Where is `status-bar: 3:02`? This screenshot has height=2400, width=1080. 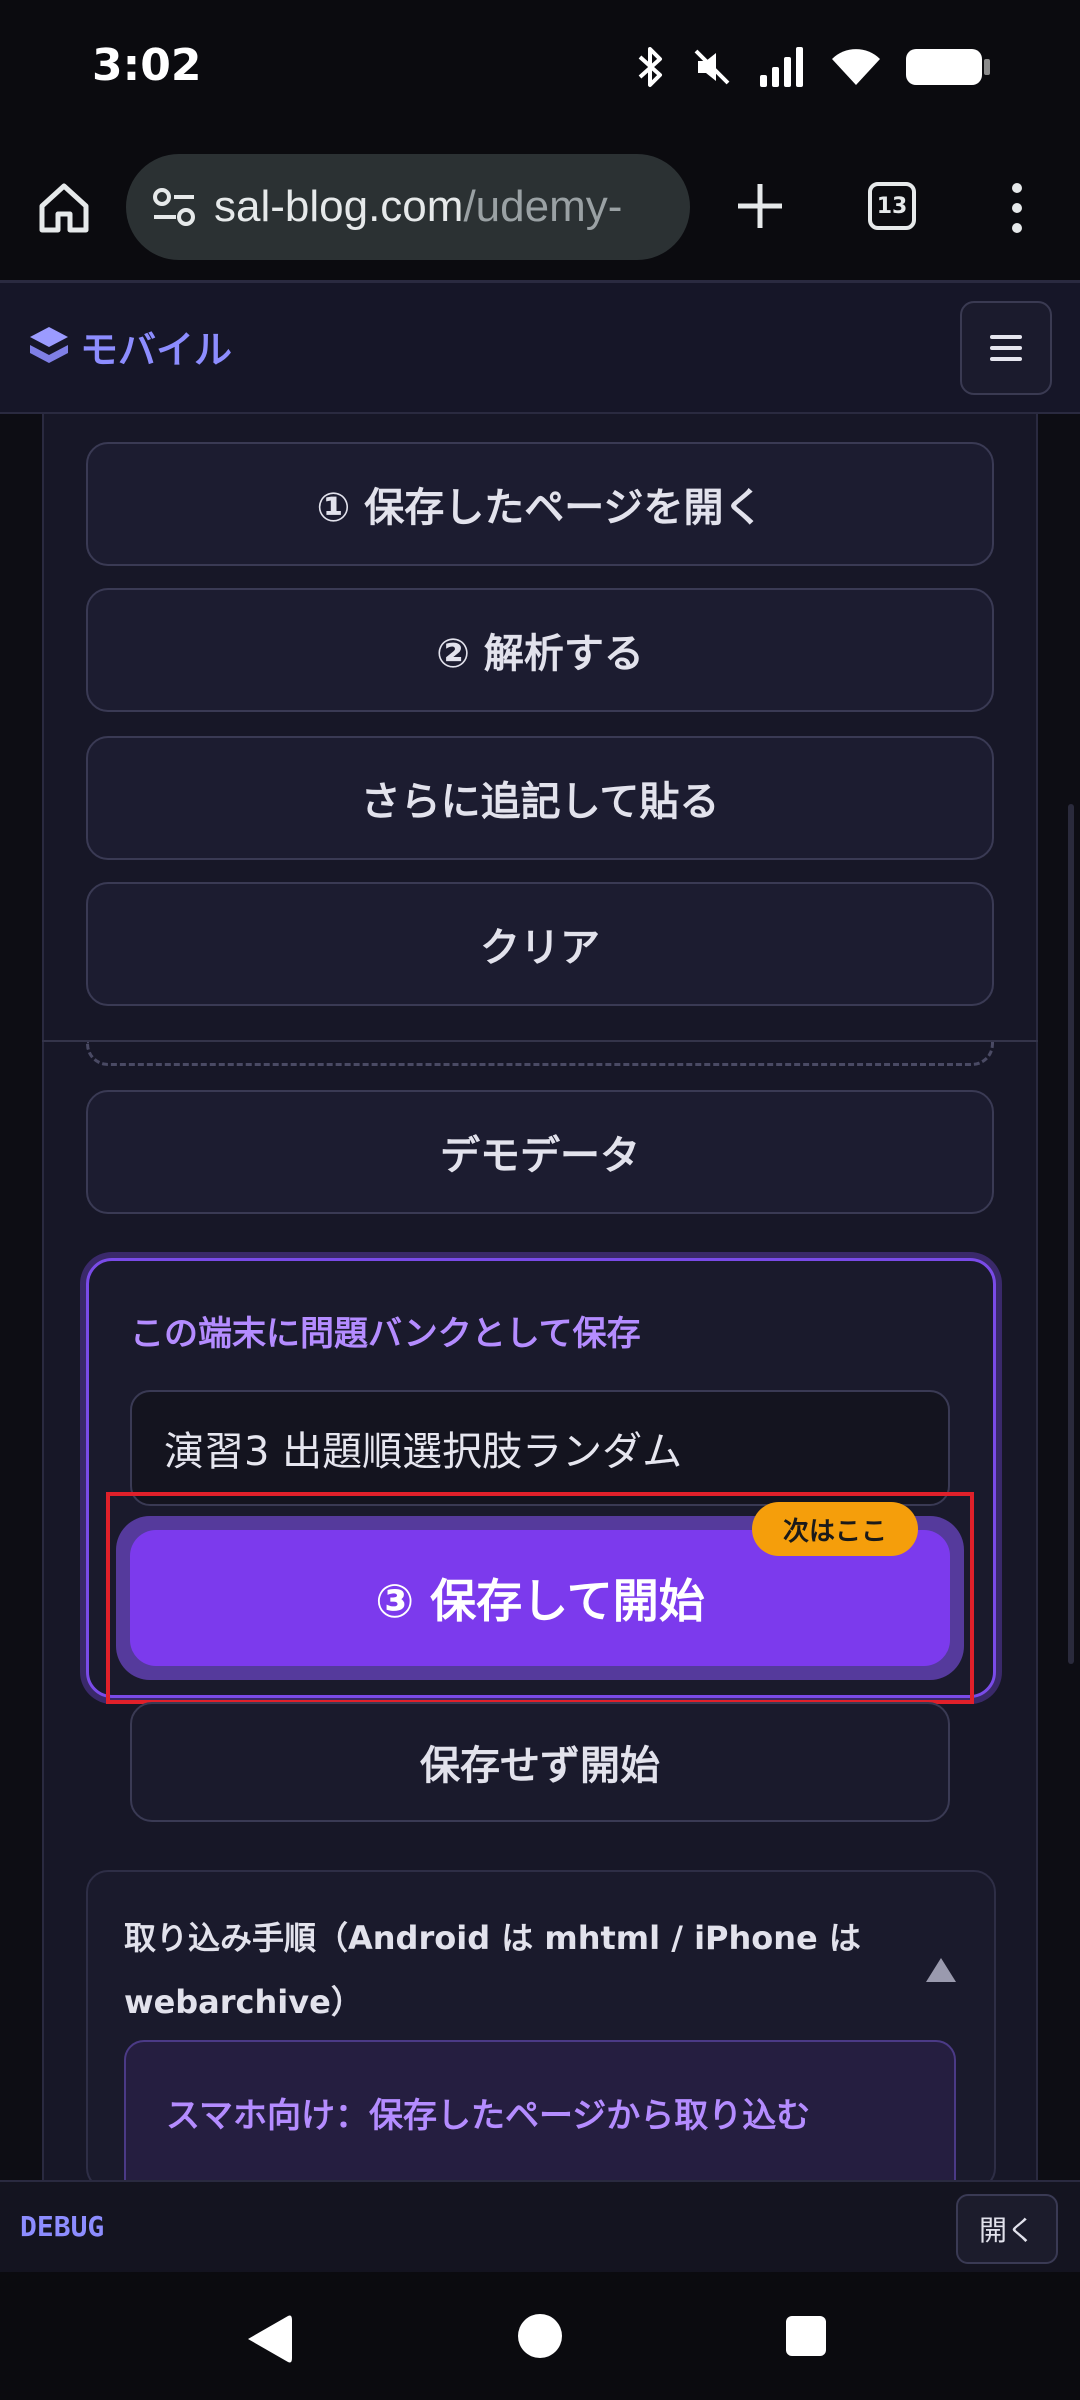 status-bar: 3:02 is located at coordinates (540, 70).